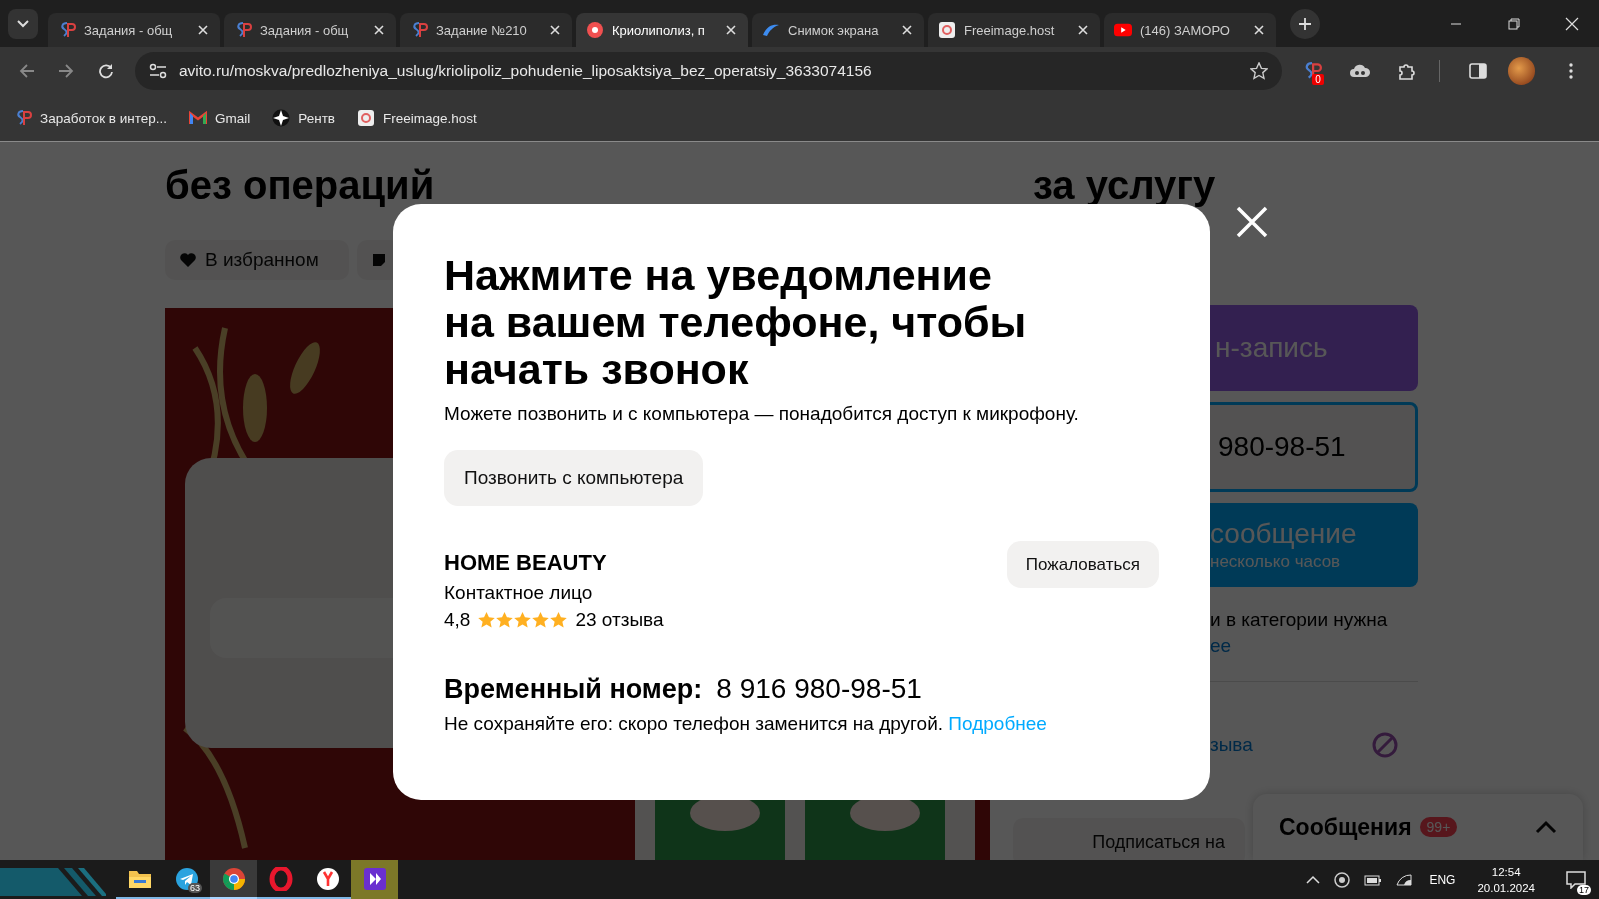  Describe the element at coordinates (304, 118) in the screenshot. I see `bookmark-item: Рентв` at that location.